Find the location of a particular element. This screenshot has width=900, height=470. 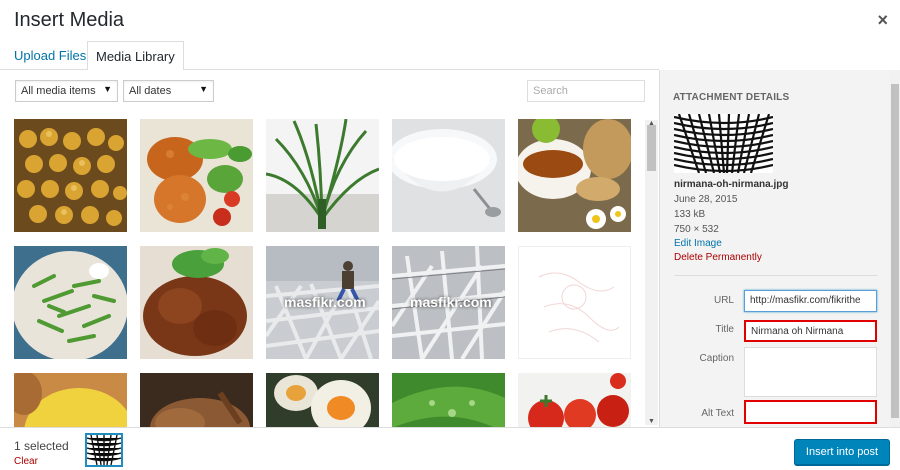

media-type-filter: All media items ▼ is located at coordinates (66, 91).